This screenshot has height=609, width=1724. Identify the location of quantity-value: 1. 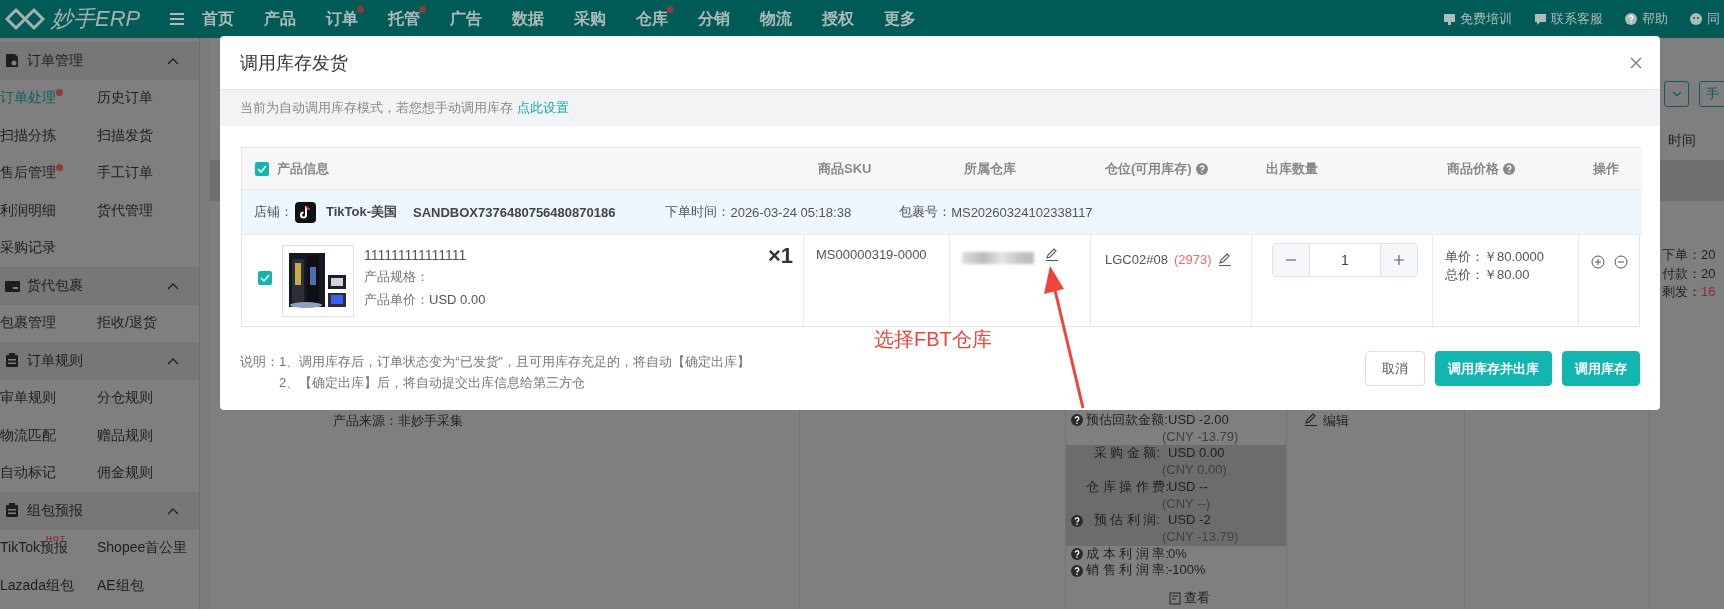
(1345, 260).